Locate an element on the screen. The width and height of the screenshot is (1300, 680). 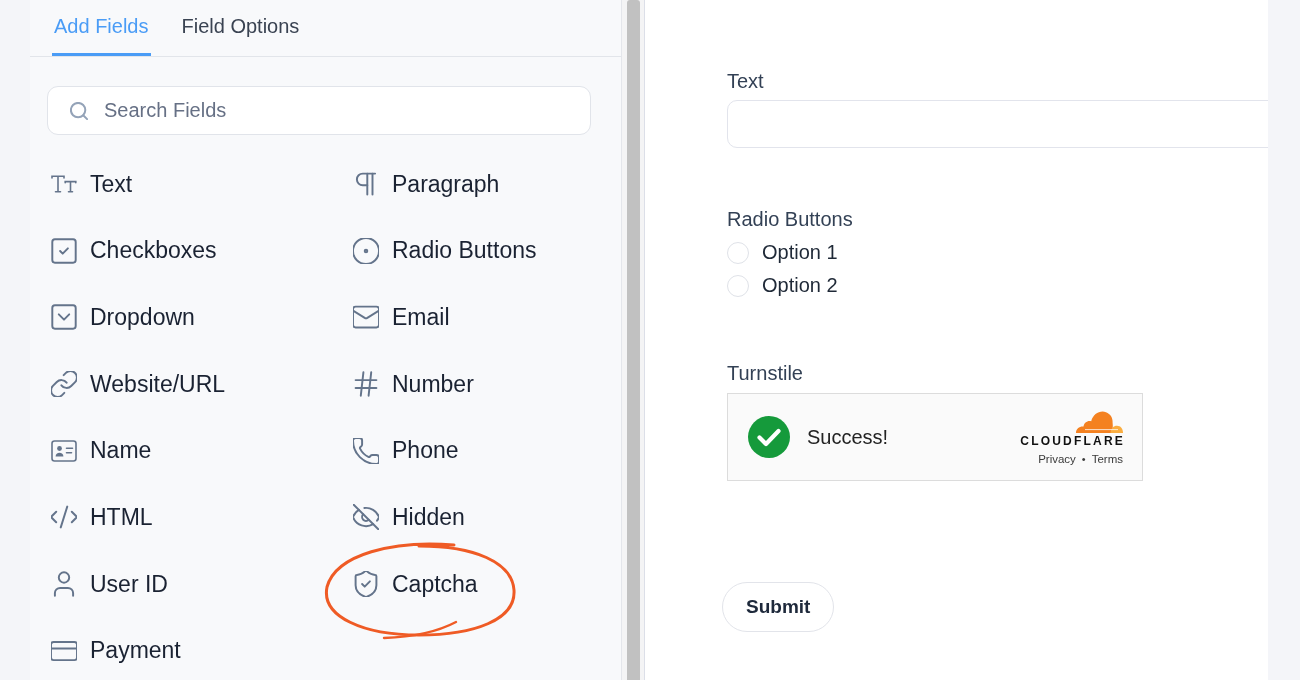
pilcrow-icon is located at coordinates (366, 184).